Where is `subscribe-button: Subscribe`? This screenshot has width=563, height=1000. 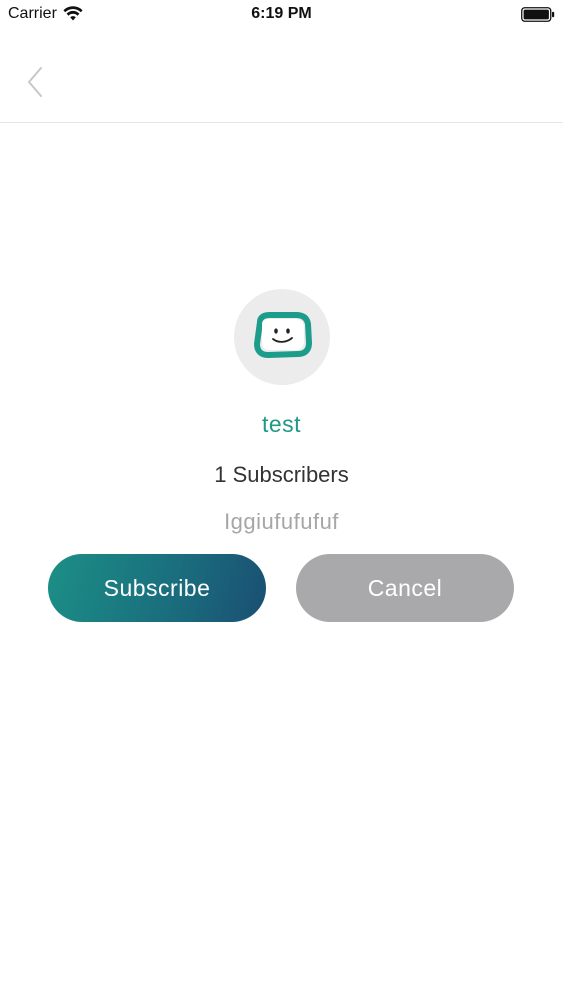
subscribe-button: Subscribe is located at coordinates (157, 588).